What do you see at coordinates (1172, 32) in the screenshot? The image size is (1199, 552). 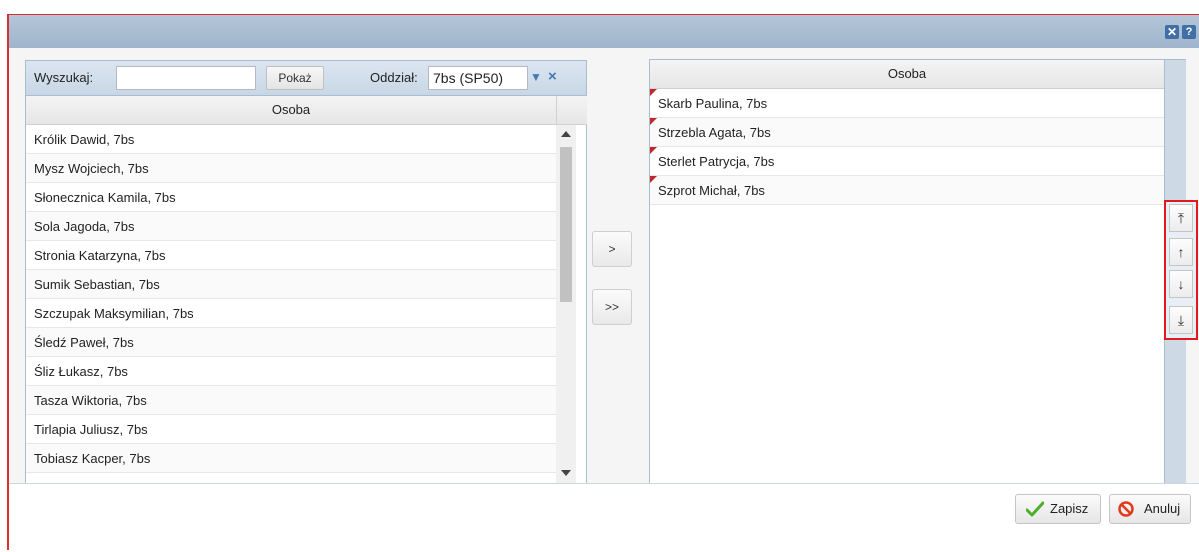 I see `close-icon: ✕` at bounding box center [1172, 32].